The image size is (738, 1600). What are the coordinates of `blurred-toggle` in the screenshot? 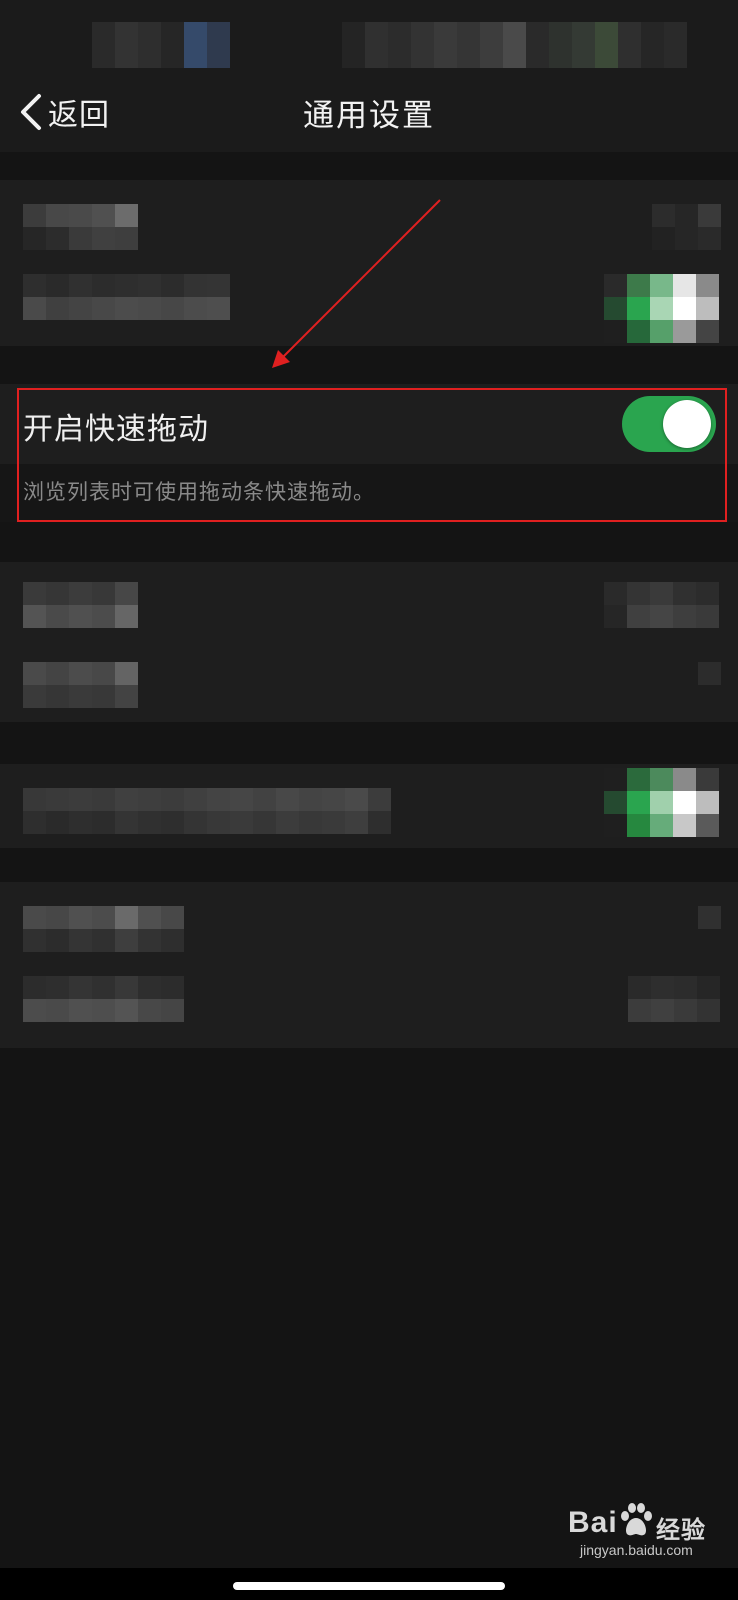 It's located at (661, 802).